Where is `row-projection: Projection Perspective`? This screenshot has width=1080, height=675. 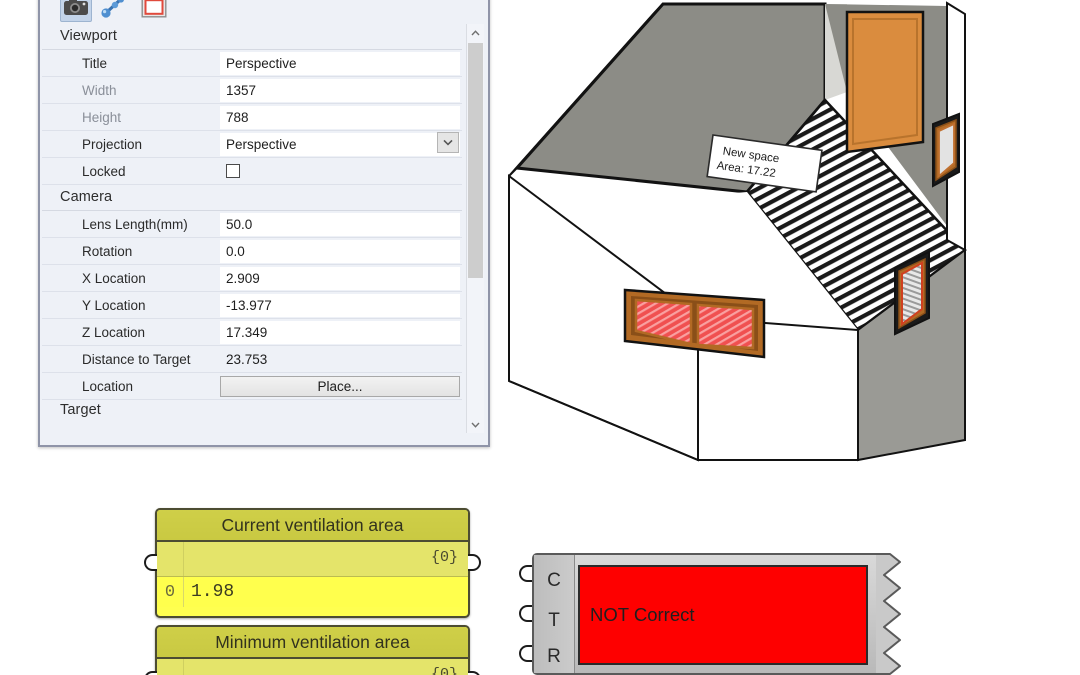
row-projection: Projection Perspective is located at coordinates (252, 144).